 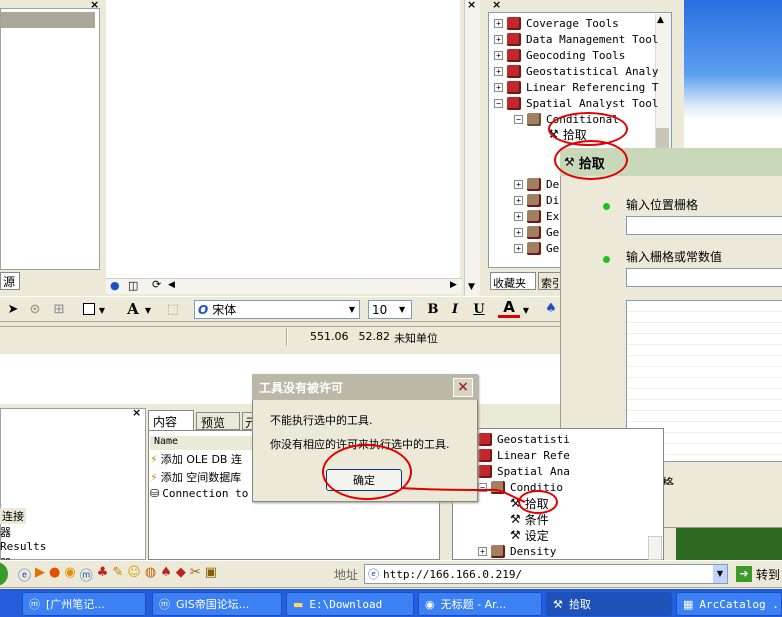 What do you see at coordinates (59, 309) in the screenshot?
I see `zoom-to-selected-icon: ⊞` at bounding box center [59, 309].